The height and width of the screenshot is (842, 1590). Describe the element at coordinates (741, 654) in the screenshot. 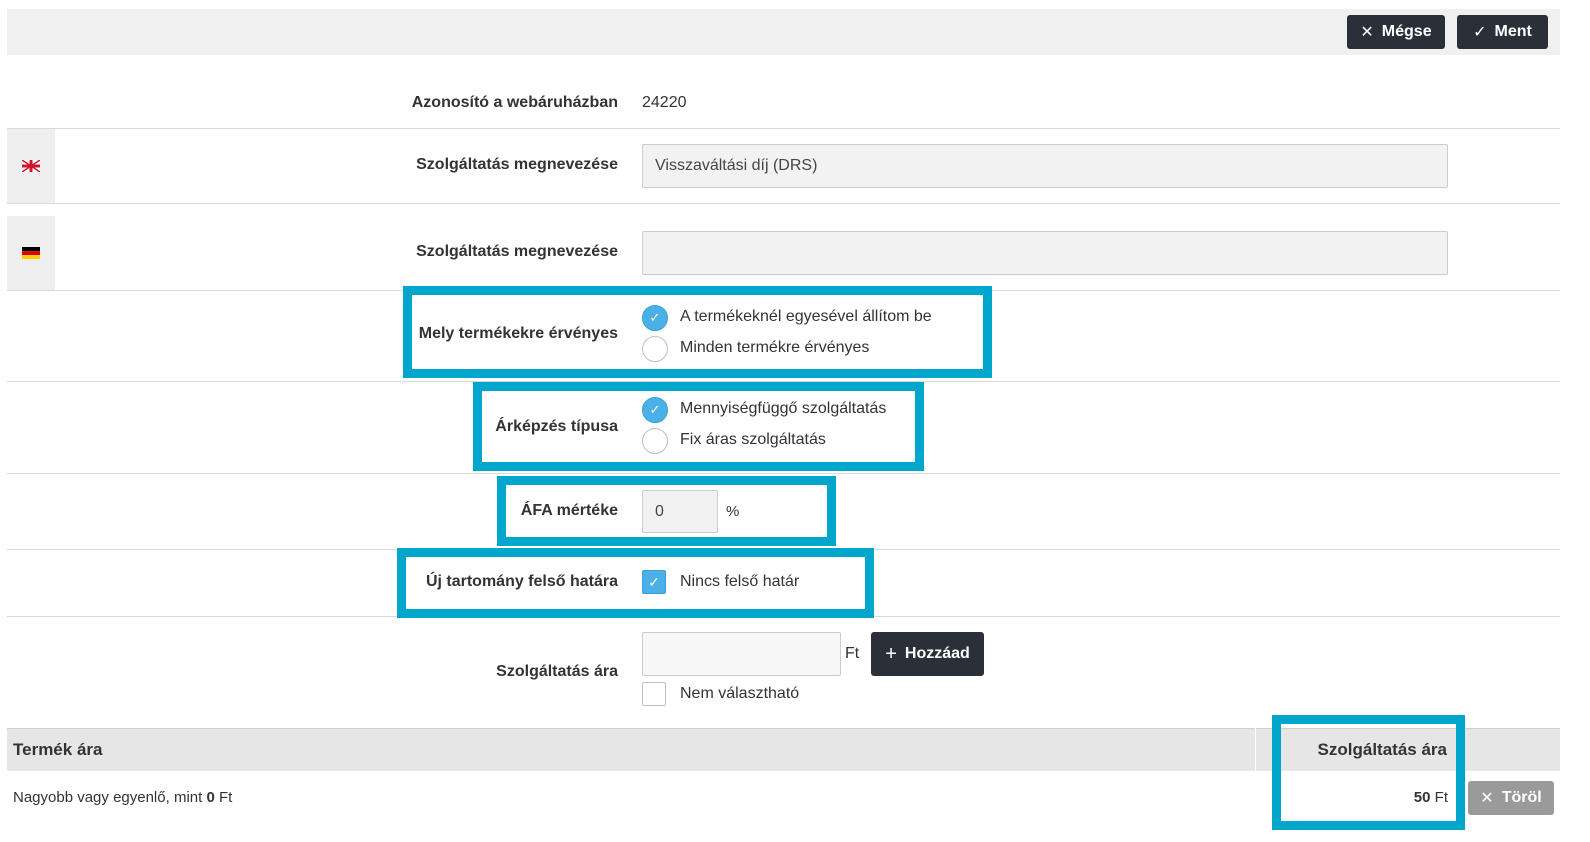

I see `service-price-input` at that location.